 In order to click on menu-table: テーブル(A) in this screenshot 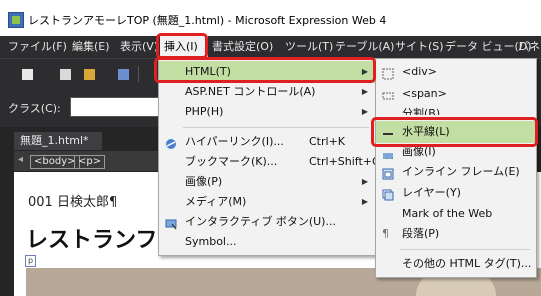, I will do `click(364, 47)`.